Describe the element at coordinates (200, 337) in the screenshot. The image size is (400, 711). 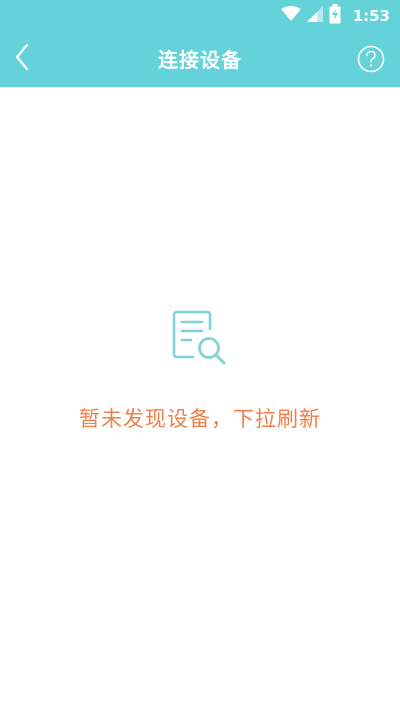
I see `document-search-icon` at that location.